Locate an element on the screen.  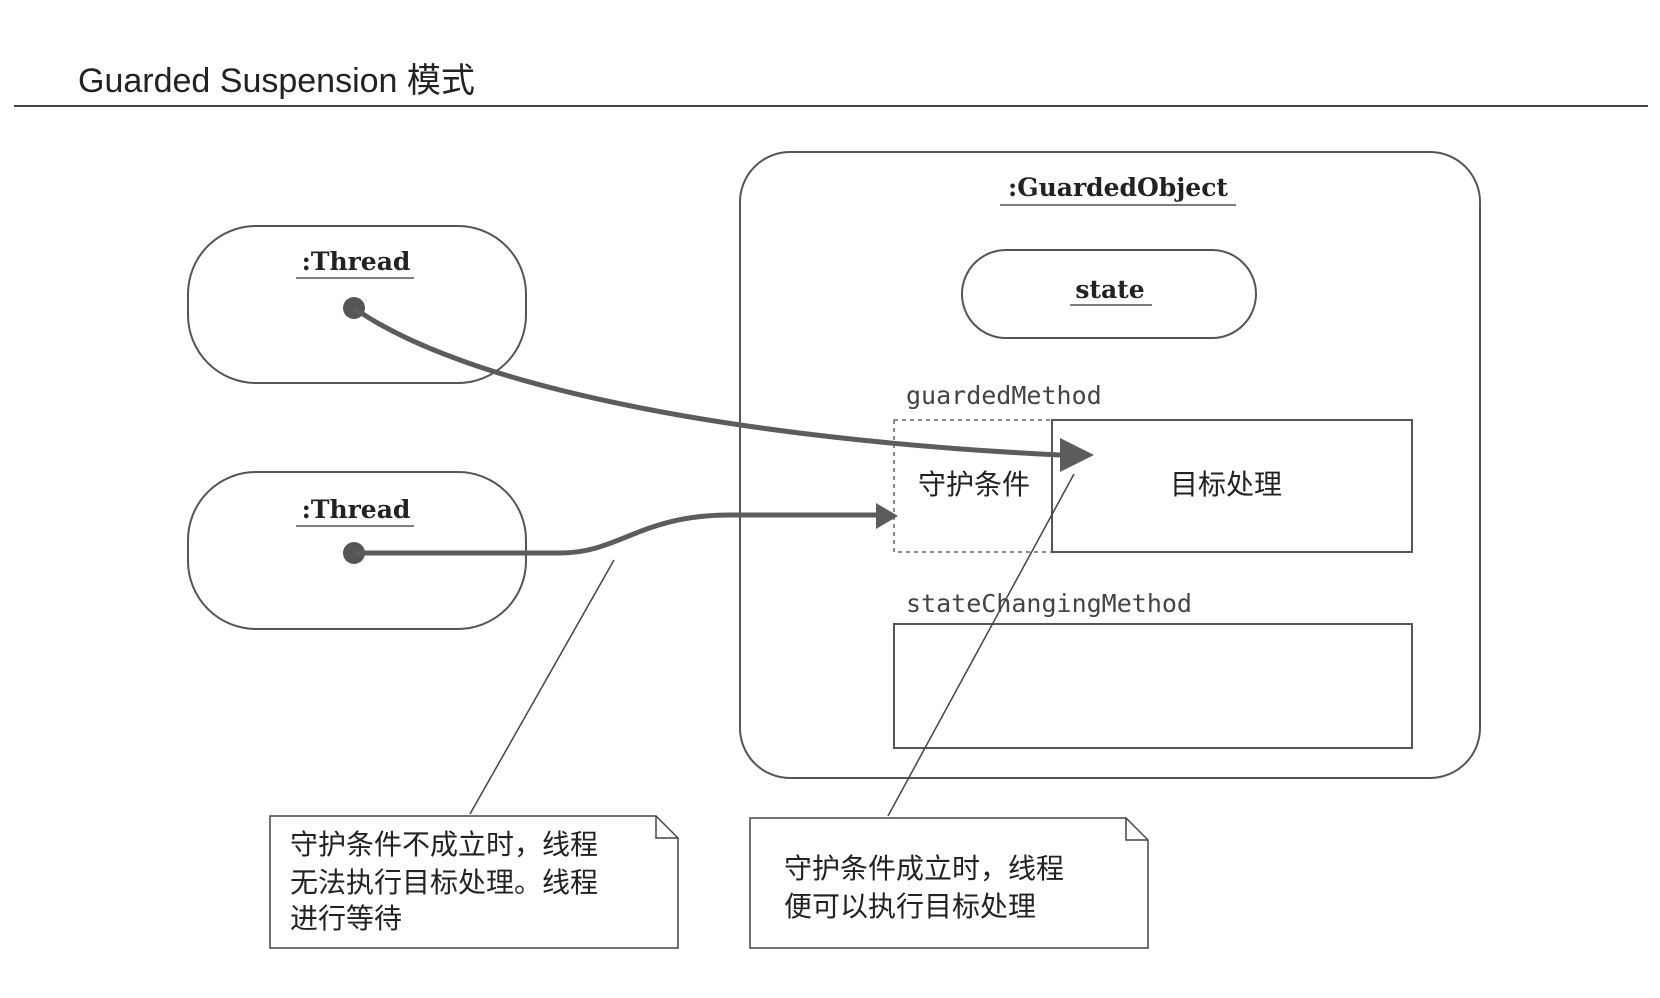
note-right-connector is located at coordinates (981, 645).